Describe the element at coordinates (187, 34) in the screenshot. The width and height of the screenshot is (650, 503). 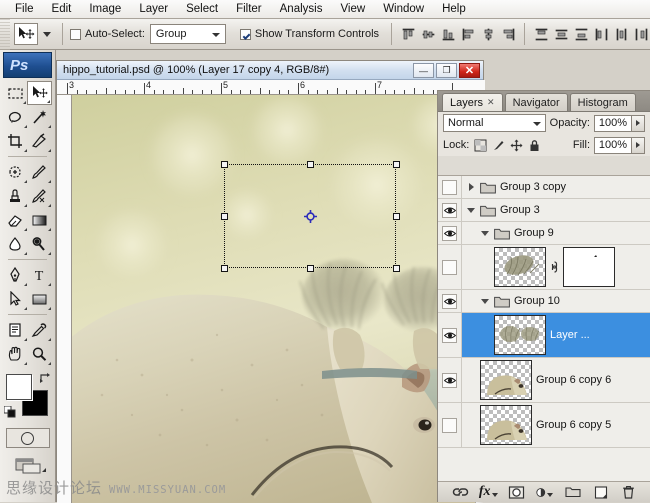
I see `auto-select-scope-dropdown: Group` at that location.